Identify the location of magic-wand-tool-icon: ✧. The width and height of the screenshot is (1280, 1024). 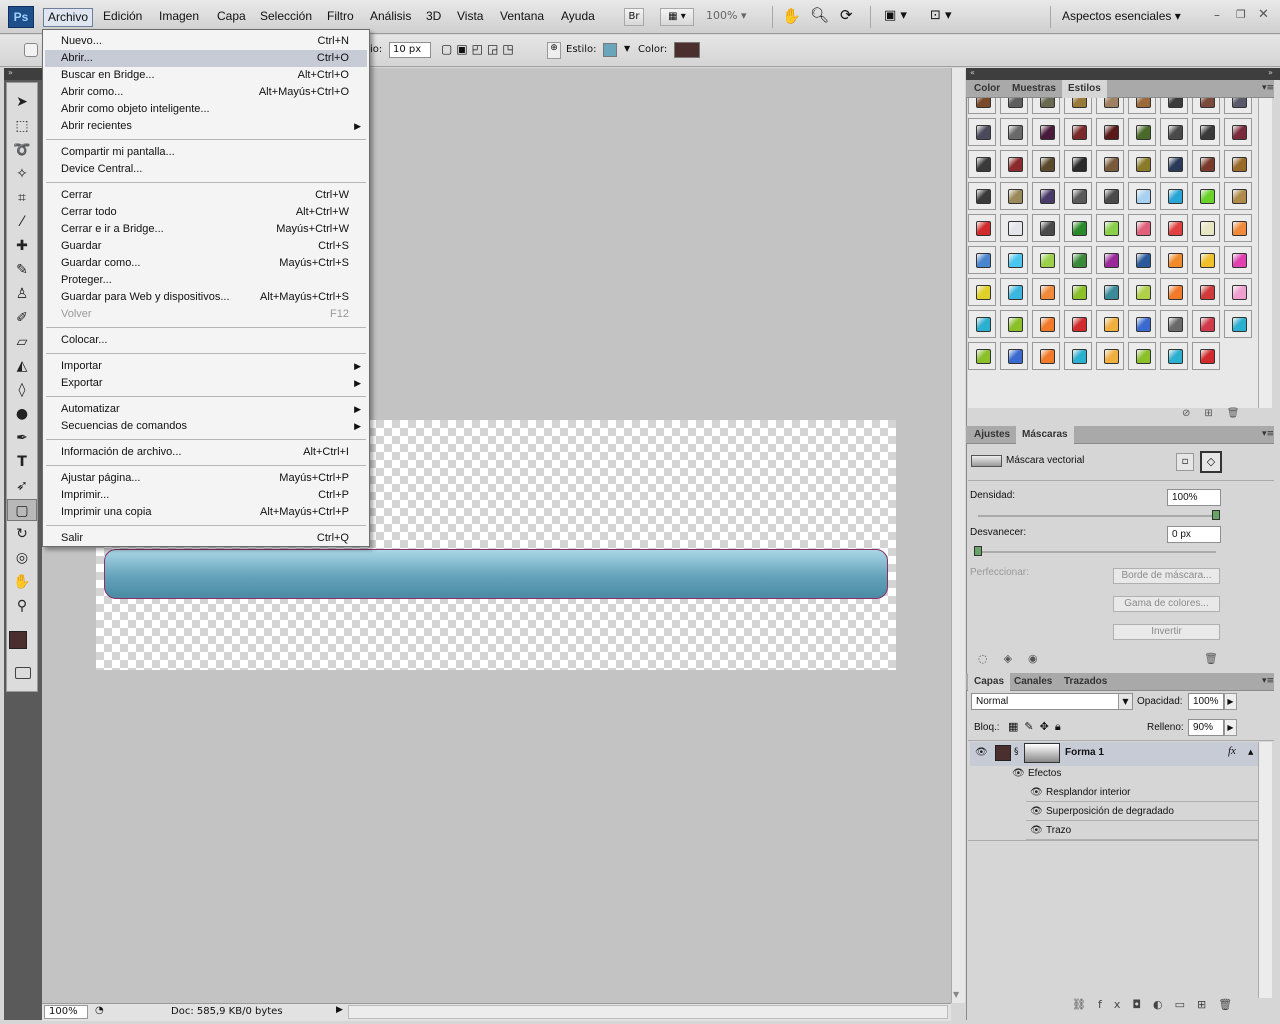
(22, 174).